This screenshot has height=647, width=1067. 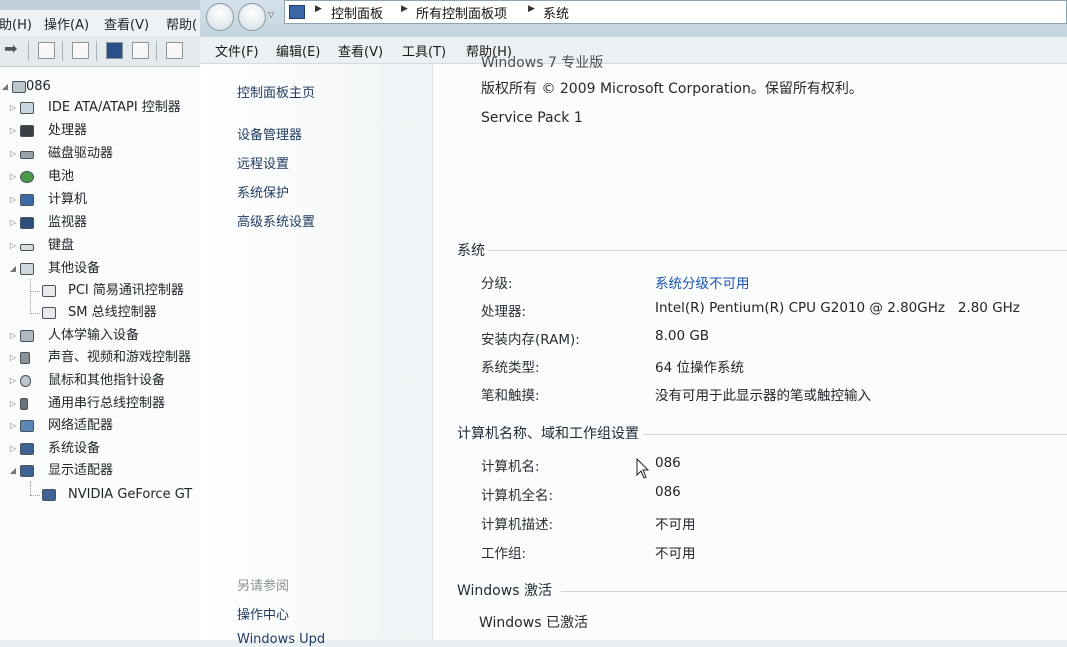 What do you see at coordinates (100, 5) in the screenshot?
I see `device-manager-titlebar` at bounding box center [100, 5].